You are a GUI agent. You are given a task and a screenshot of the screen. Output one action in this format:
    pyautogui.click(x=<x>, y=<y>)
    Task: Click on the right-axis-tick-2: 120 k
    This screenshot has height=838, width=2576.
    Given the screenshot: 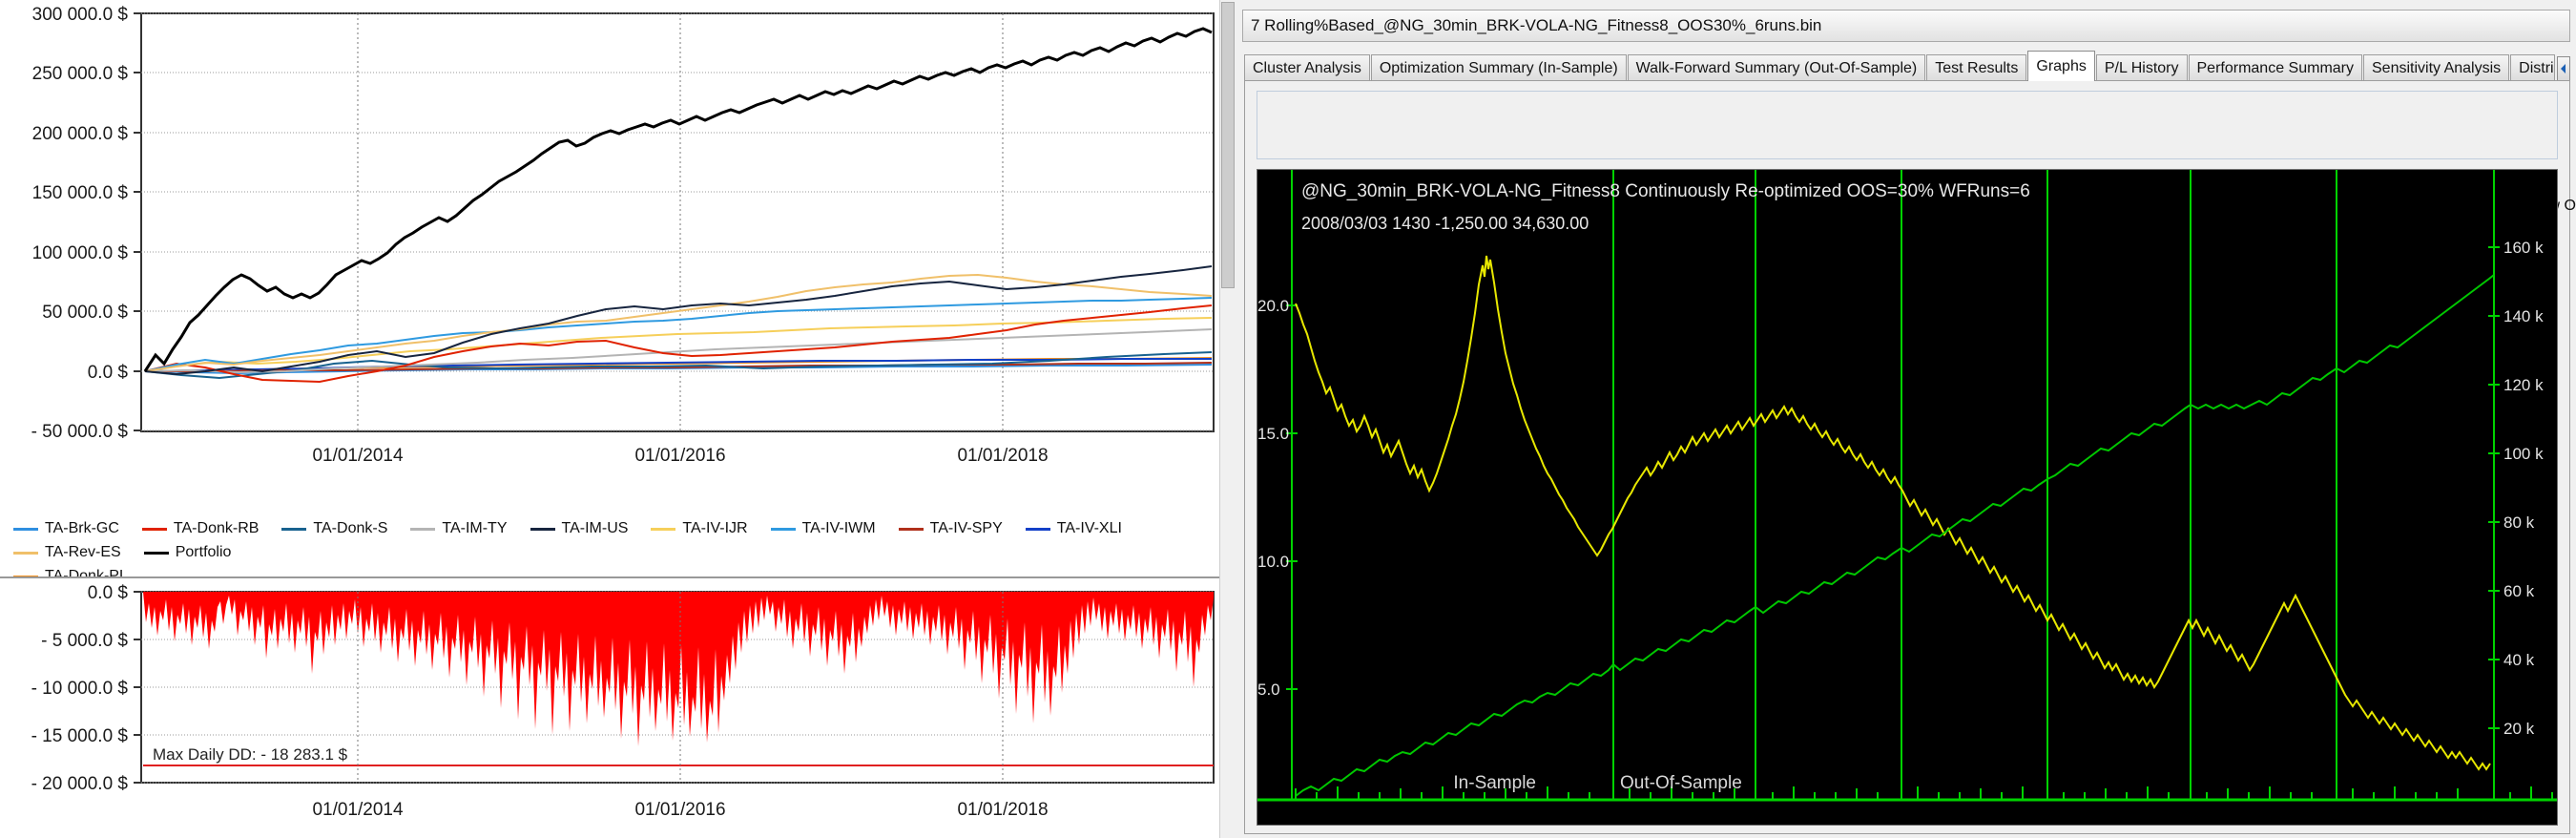 What is the action you would take?
    pyautogui.click(x=2523, y=385)
    